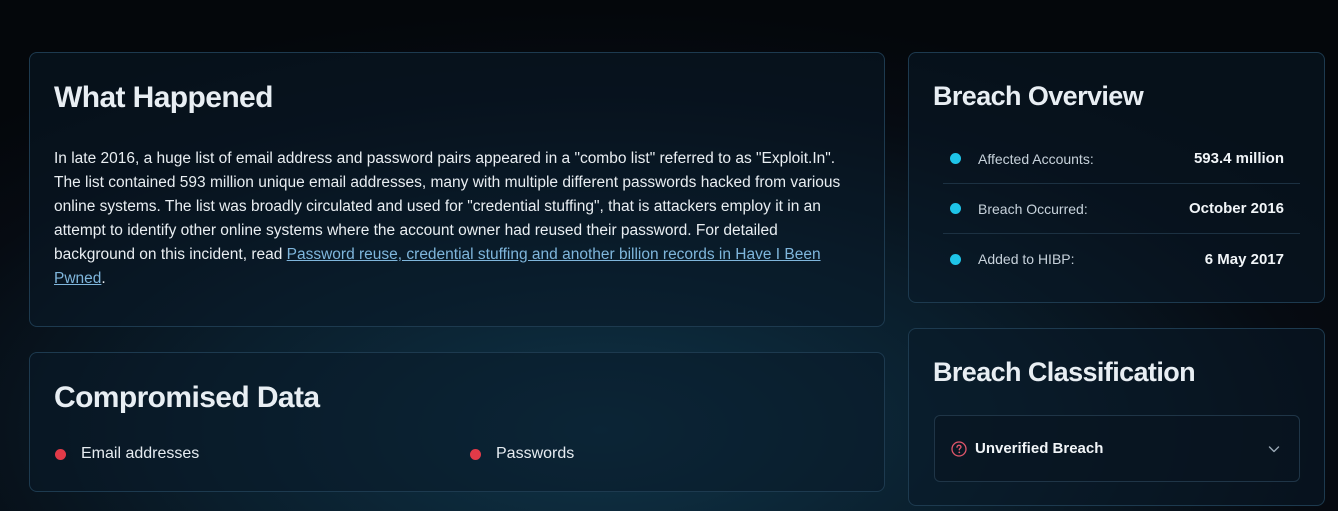  Describe the element at coordinates (103, 278) in the screenshot. I see `what-happened-text-end: .` at that location.